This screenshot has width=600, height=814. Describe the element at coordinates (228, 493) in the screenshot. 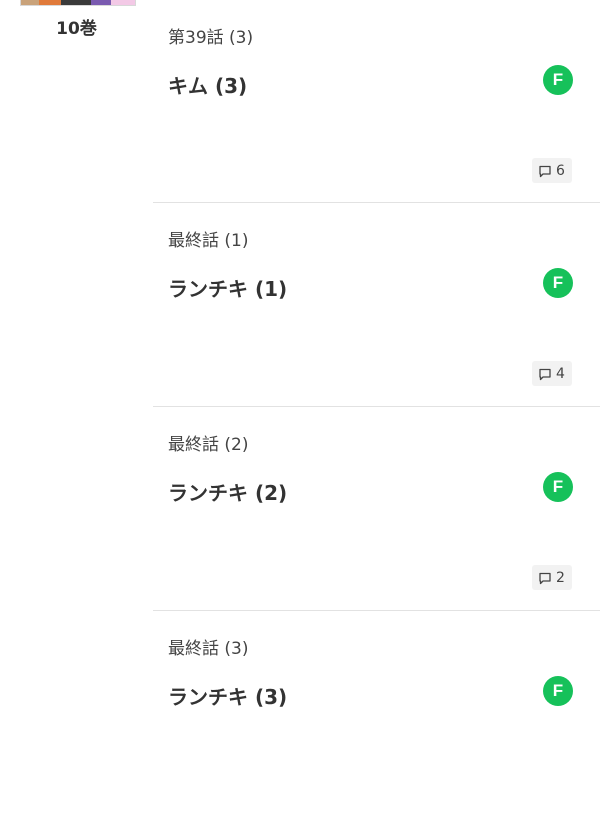

I see `episode-subtitle: ランチキ (2)` at that location.